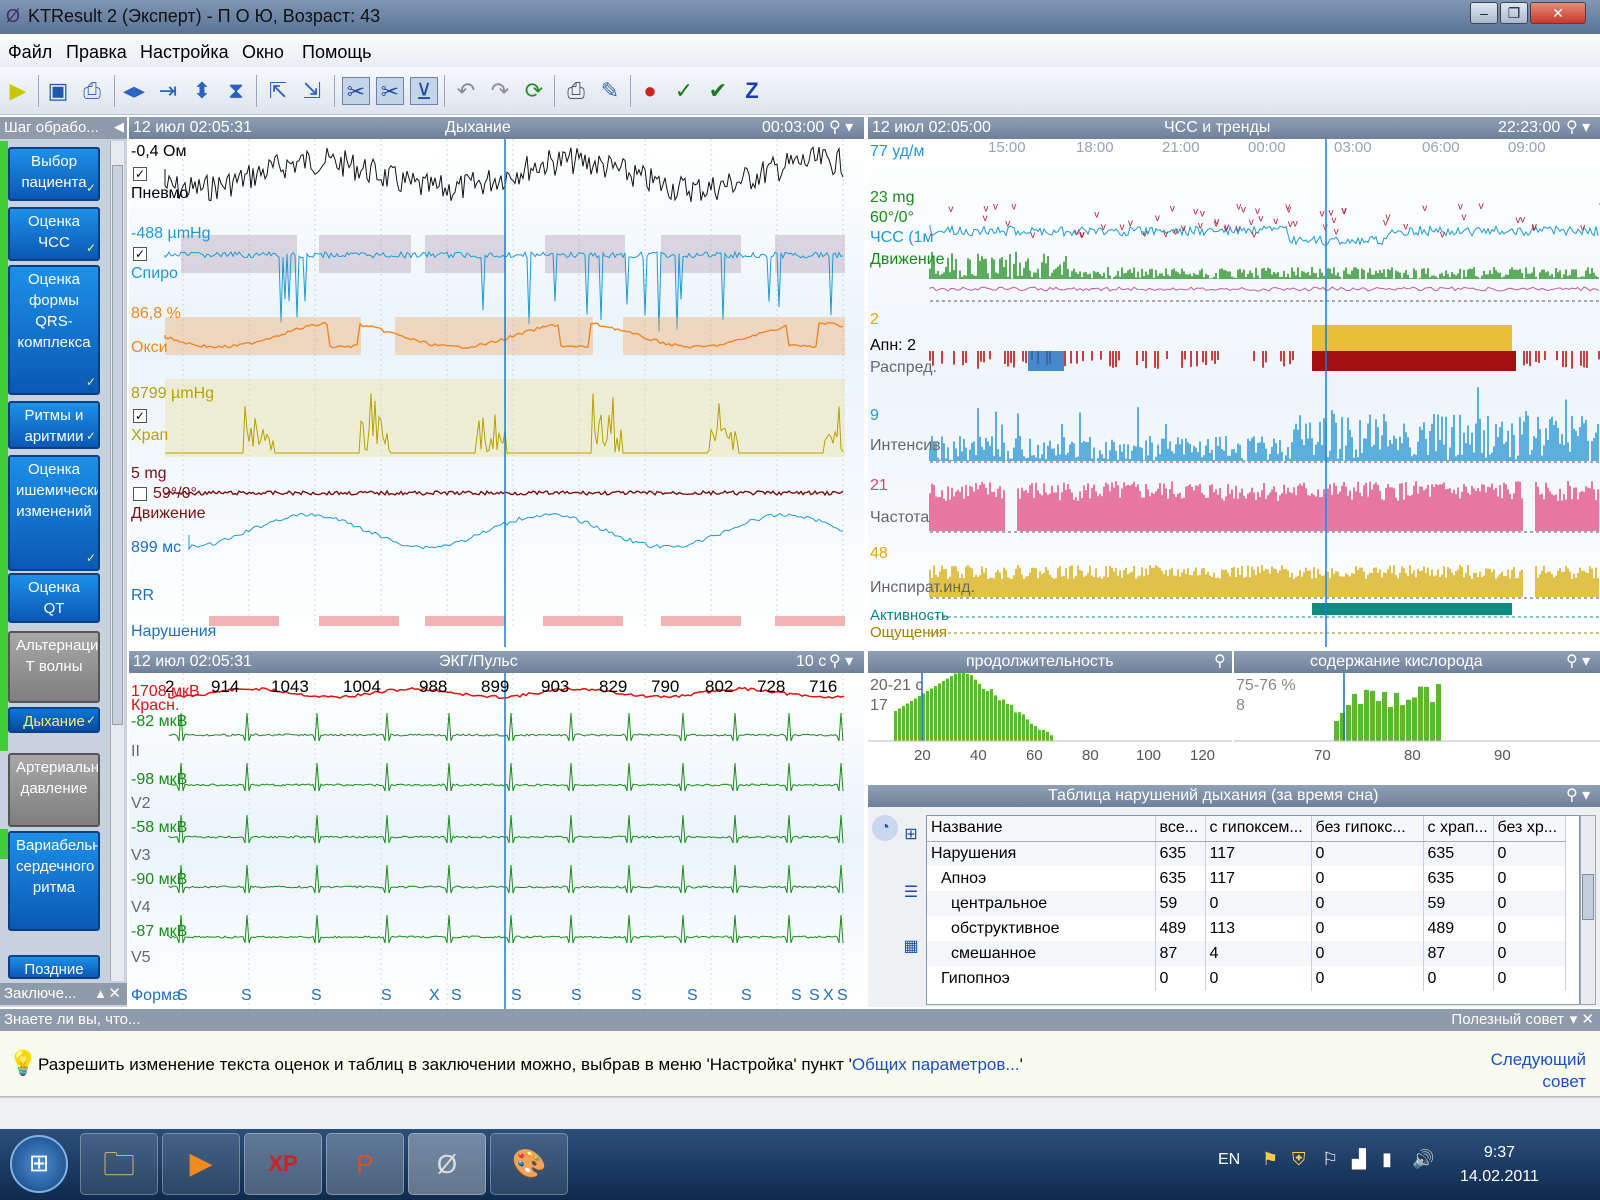  I want to click on expand-horizontal-icon: ◂▸, so click(134, 91).